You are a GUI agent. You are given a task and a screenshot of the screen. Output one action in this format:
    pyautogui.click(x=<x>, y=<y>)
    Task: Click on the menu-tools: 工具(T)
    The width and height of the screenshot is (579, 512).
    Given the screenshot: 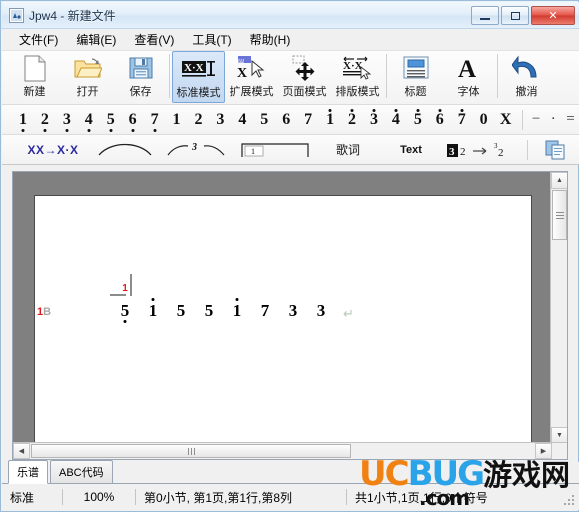 What is the action you would take?
    pyautogui.click(x=211, y=39)
    